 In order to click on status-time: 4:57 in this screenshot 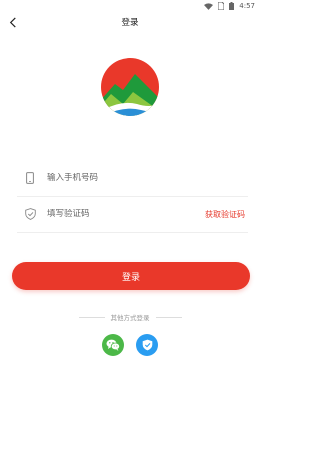, I will do `click(247, 6)`.